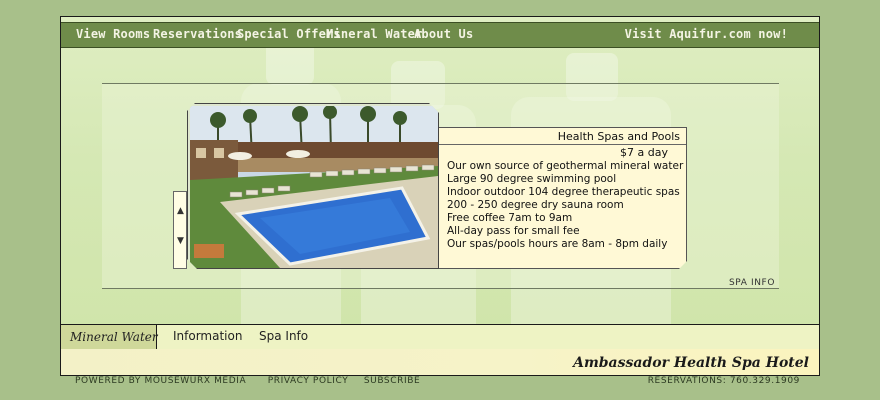  Describe the element at coordinates (180, 241) in the screenshot. I see `scroll-down-icon: ▼` at that location.